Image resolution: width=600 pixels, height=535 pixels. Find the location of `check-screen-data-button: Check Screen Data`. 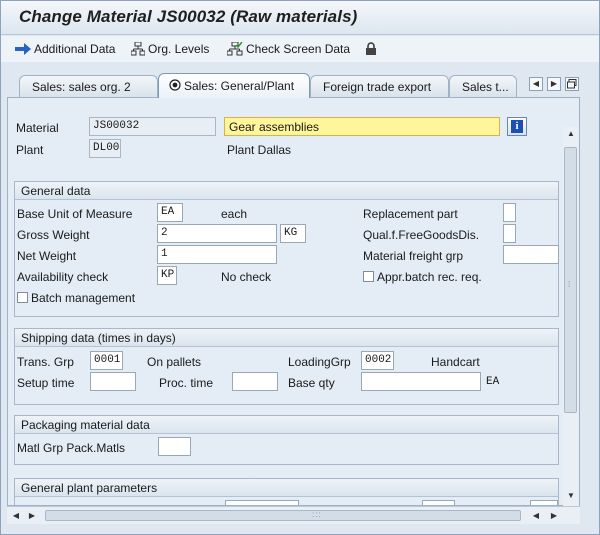

check-screen-data-button: Check Screen Data is located at coordinates (288, 49).